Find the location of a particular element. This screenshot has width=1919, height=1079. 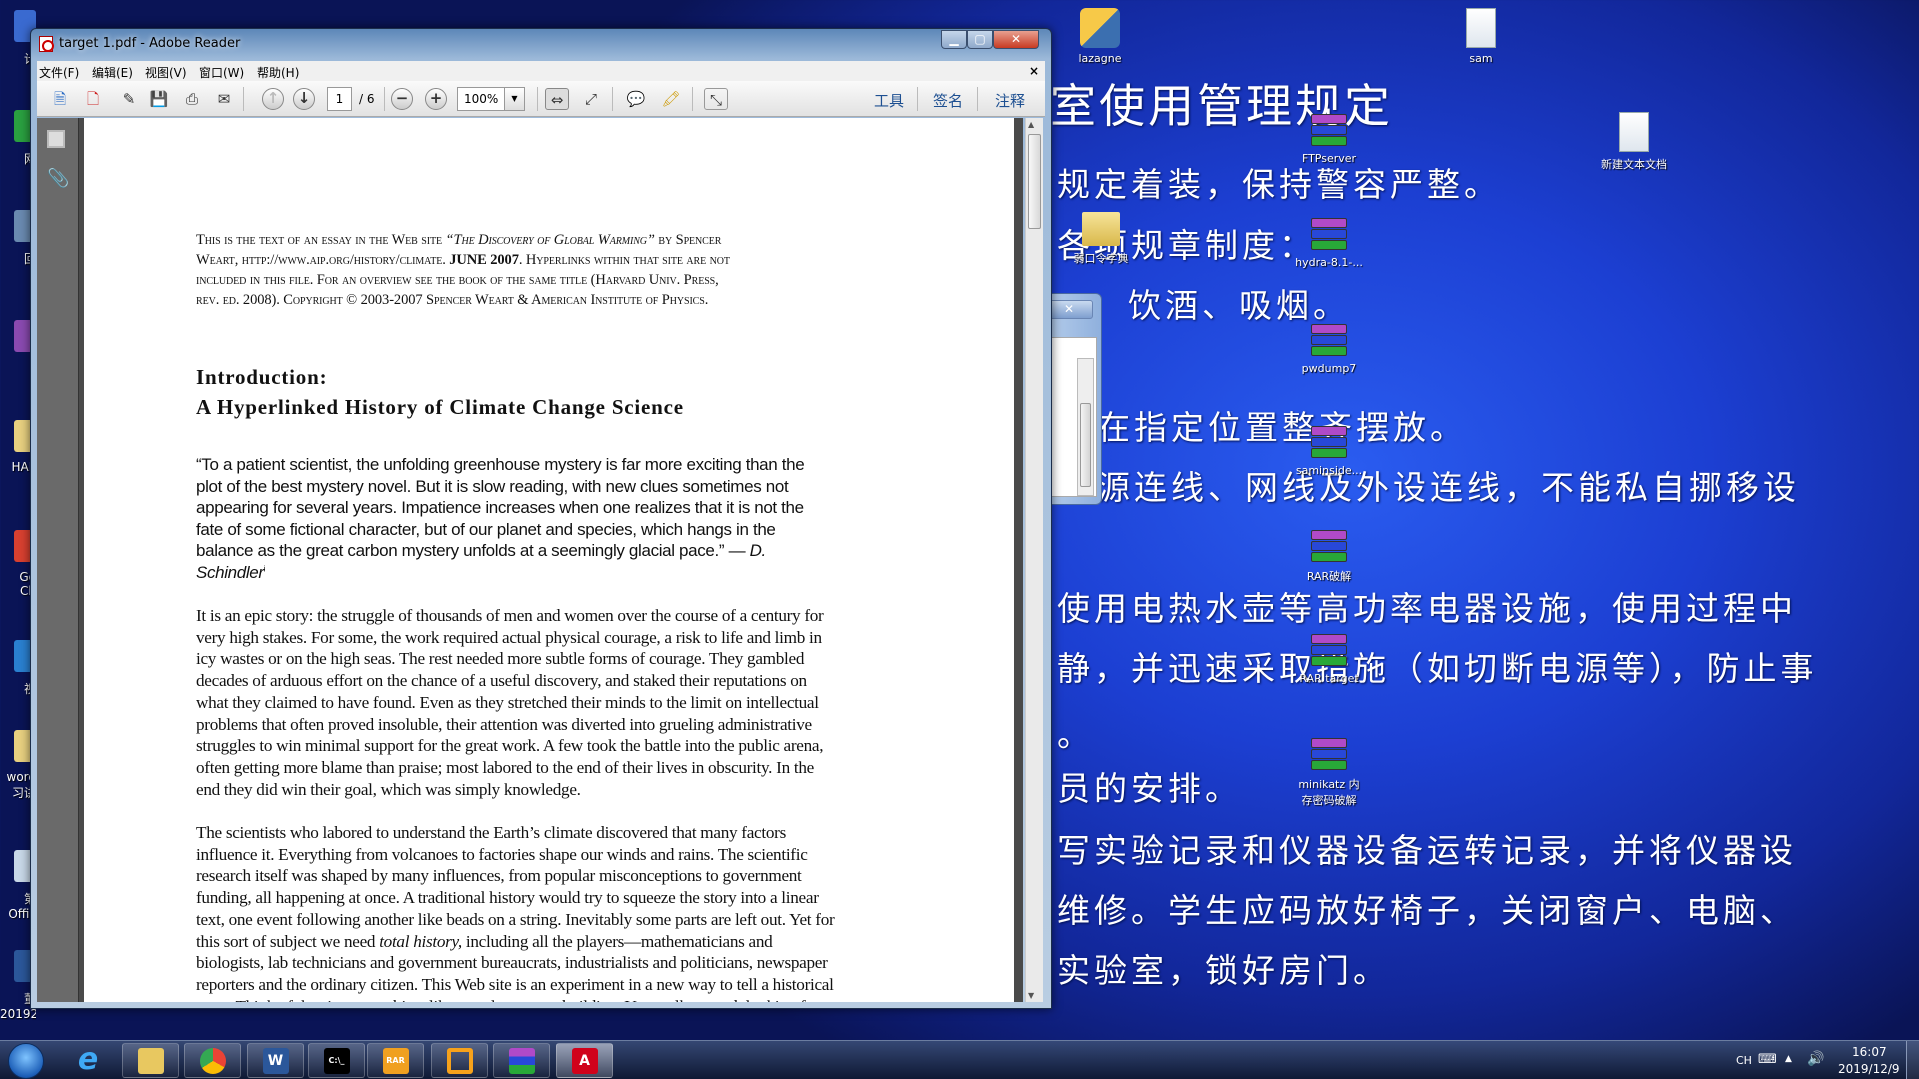

folder-icon is located at coordinates (1101, 229).